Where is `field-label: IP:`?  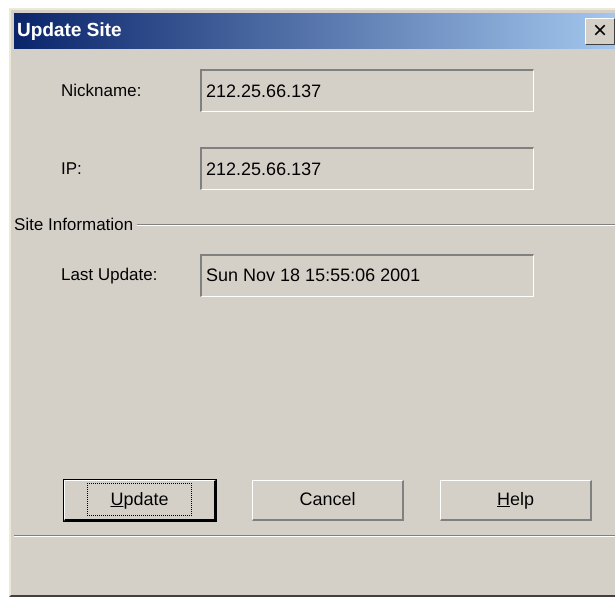 field-label: IP: is located at coordinates (71, 169).